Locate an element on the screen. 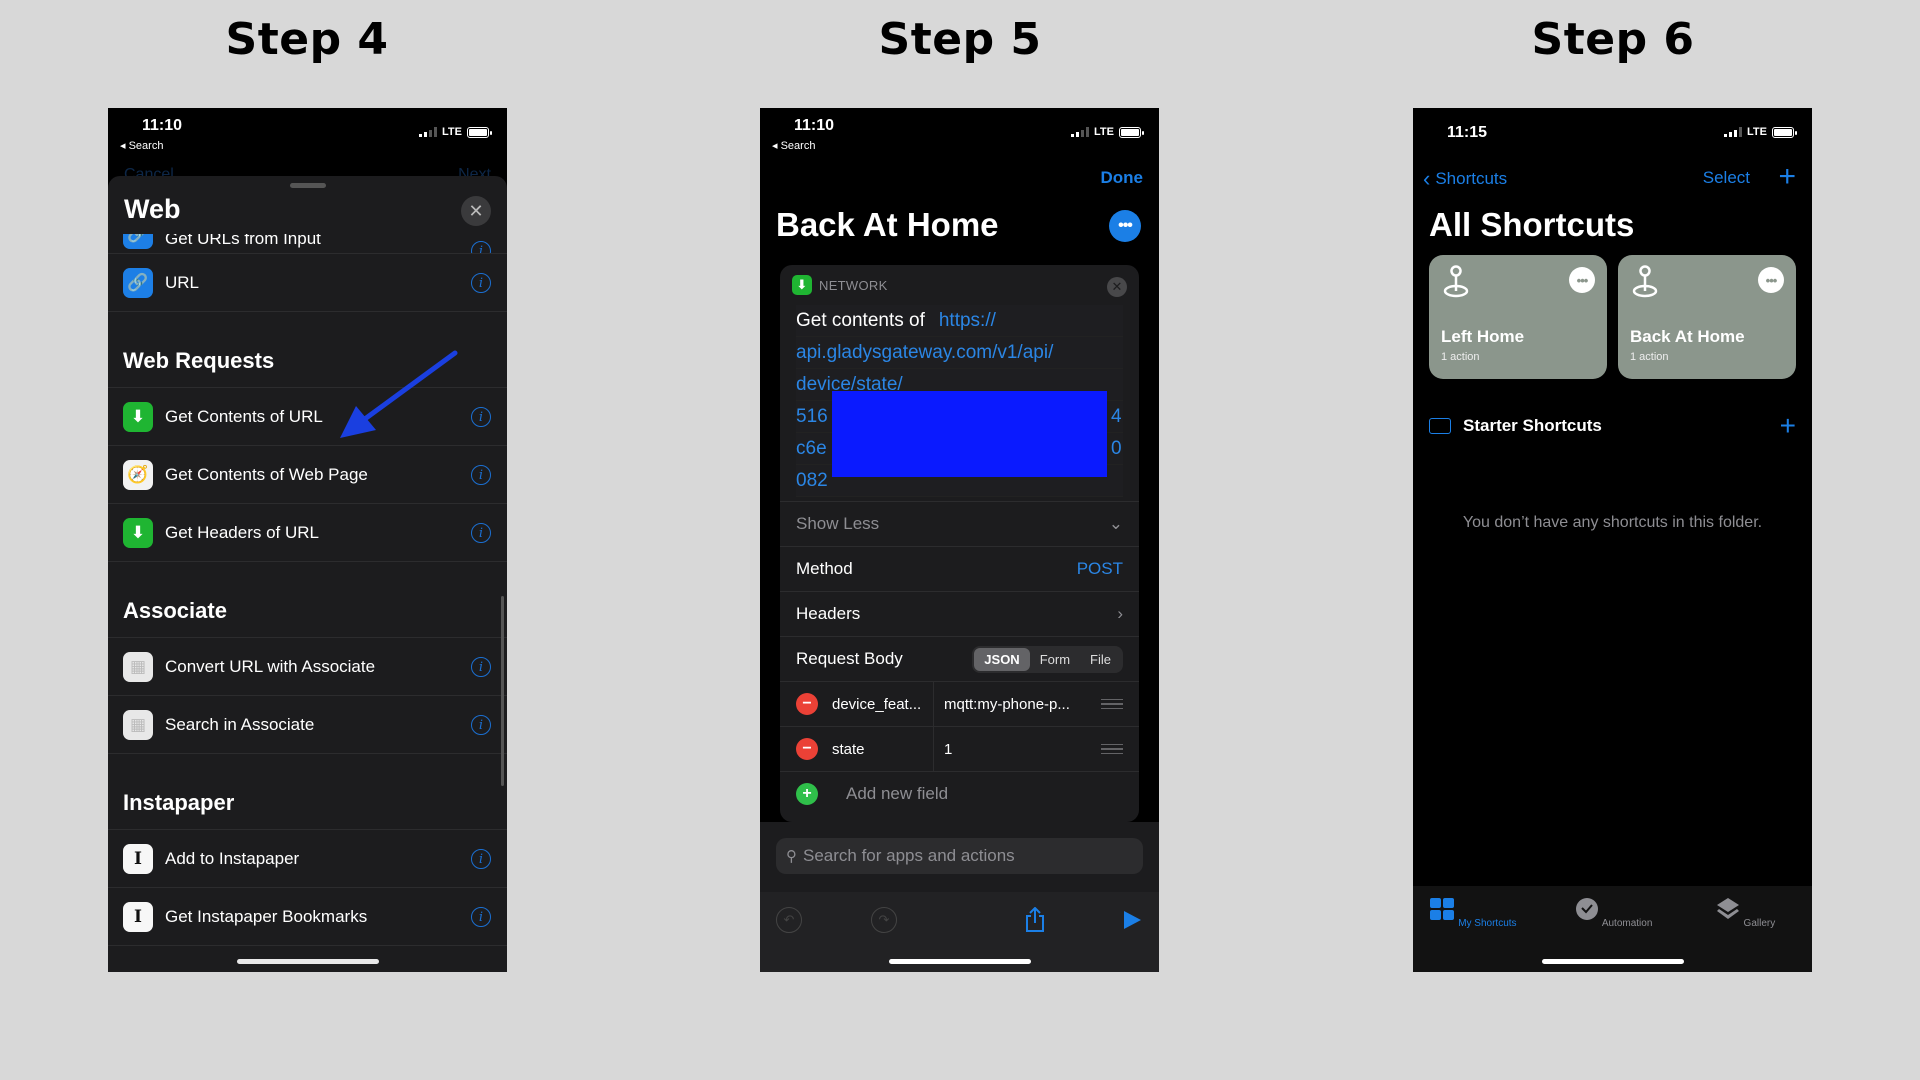 The height and width of the screenshot is (1080, 1920). shortcut-name: Left Home is located at coordinates (1483, 336).